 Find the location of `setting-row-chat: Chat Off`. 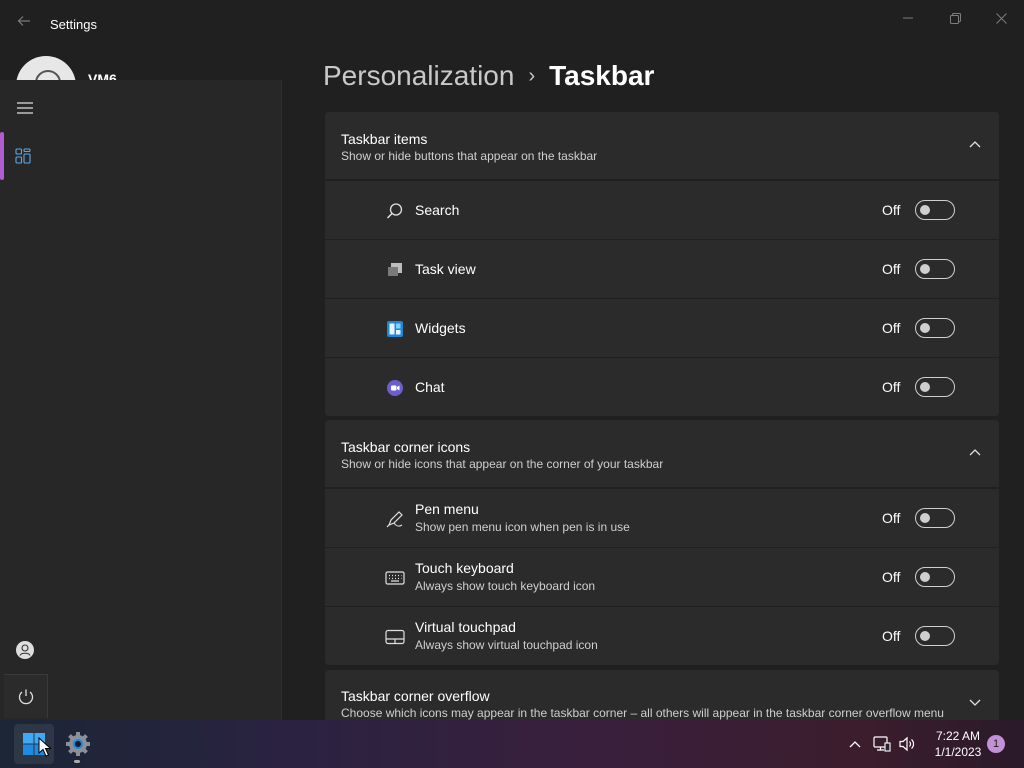

setting-row-chat: Chat Off is located at coordinates (662, 387).